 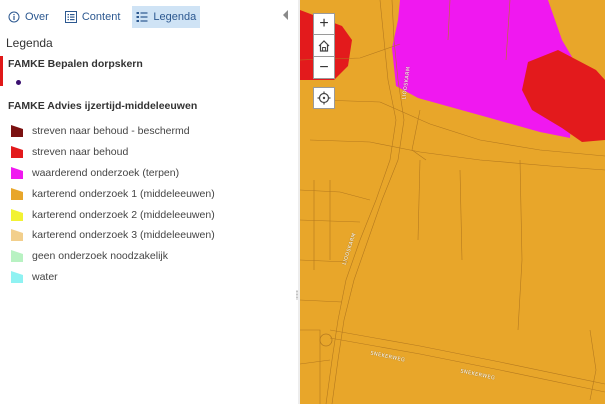 I want to click on legend-item: karterend onderzoek 1 (middeleeuwen), so click(x=112, y=193).